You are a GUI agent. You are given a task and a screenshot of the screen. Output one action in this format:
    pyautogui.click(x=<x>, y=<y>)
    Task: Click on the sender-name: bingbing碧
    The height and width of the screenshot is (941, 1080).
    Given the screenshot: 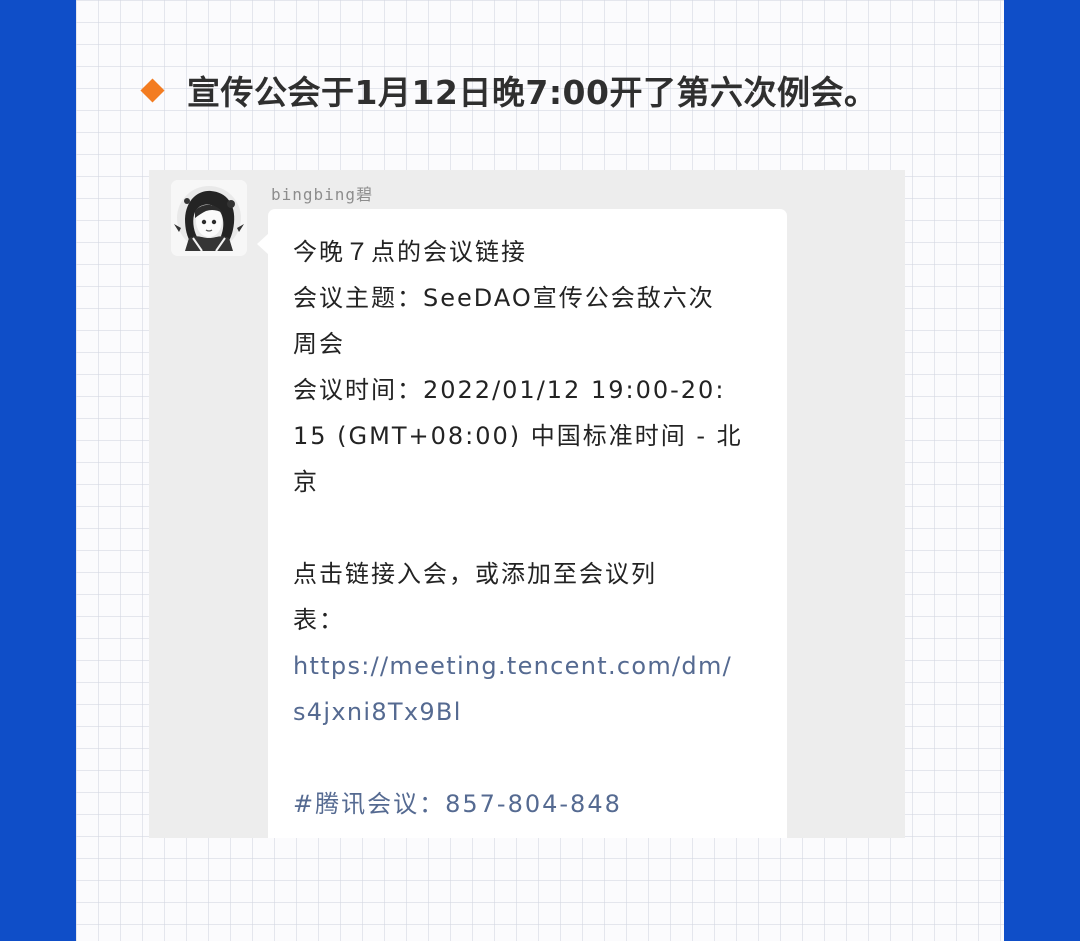 What is the action you would take?
    pyautogui.click(x=322, y=194)
    